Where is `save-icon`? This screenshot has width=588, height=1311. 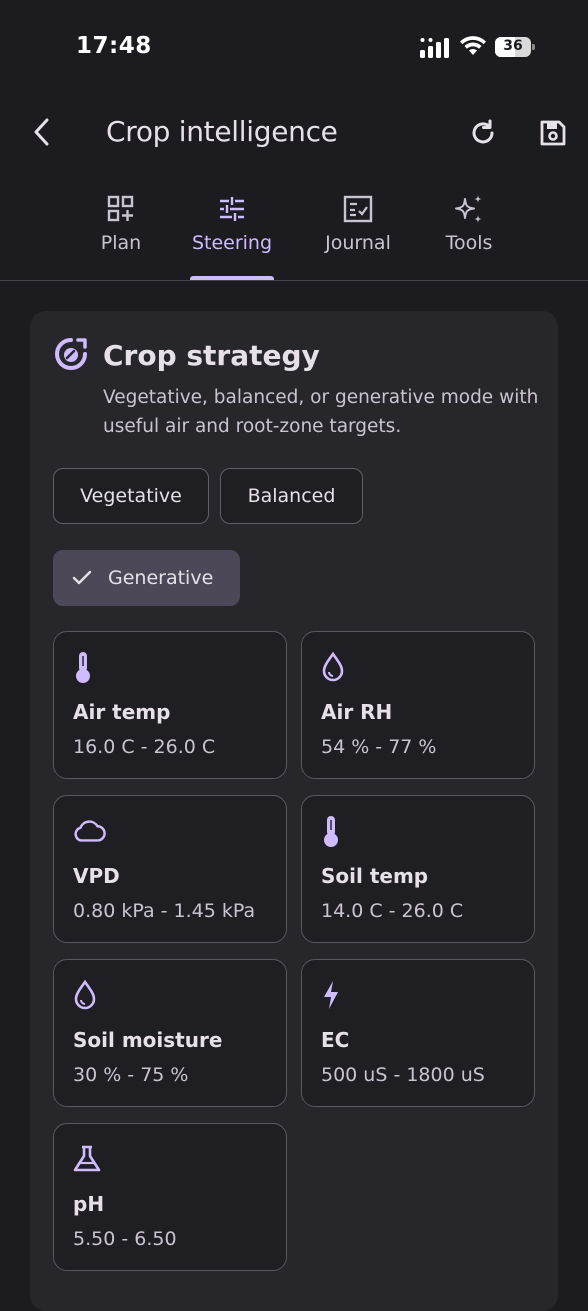 save-icon is located at coordinates (553, 133).